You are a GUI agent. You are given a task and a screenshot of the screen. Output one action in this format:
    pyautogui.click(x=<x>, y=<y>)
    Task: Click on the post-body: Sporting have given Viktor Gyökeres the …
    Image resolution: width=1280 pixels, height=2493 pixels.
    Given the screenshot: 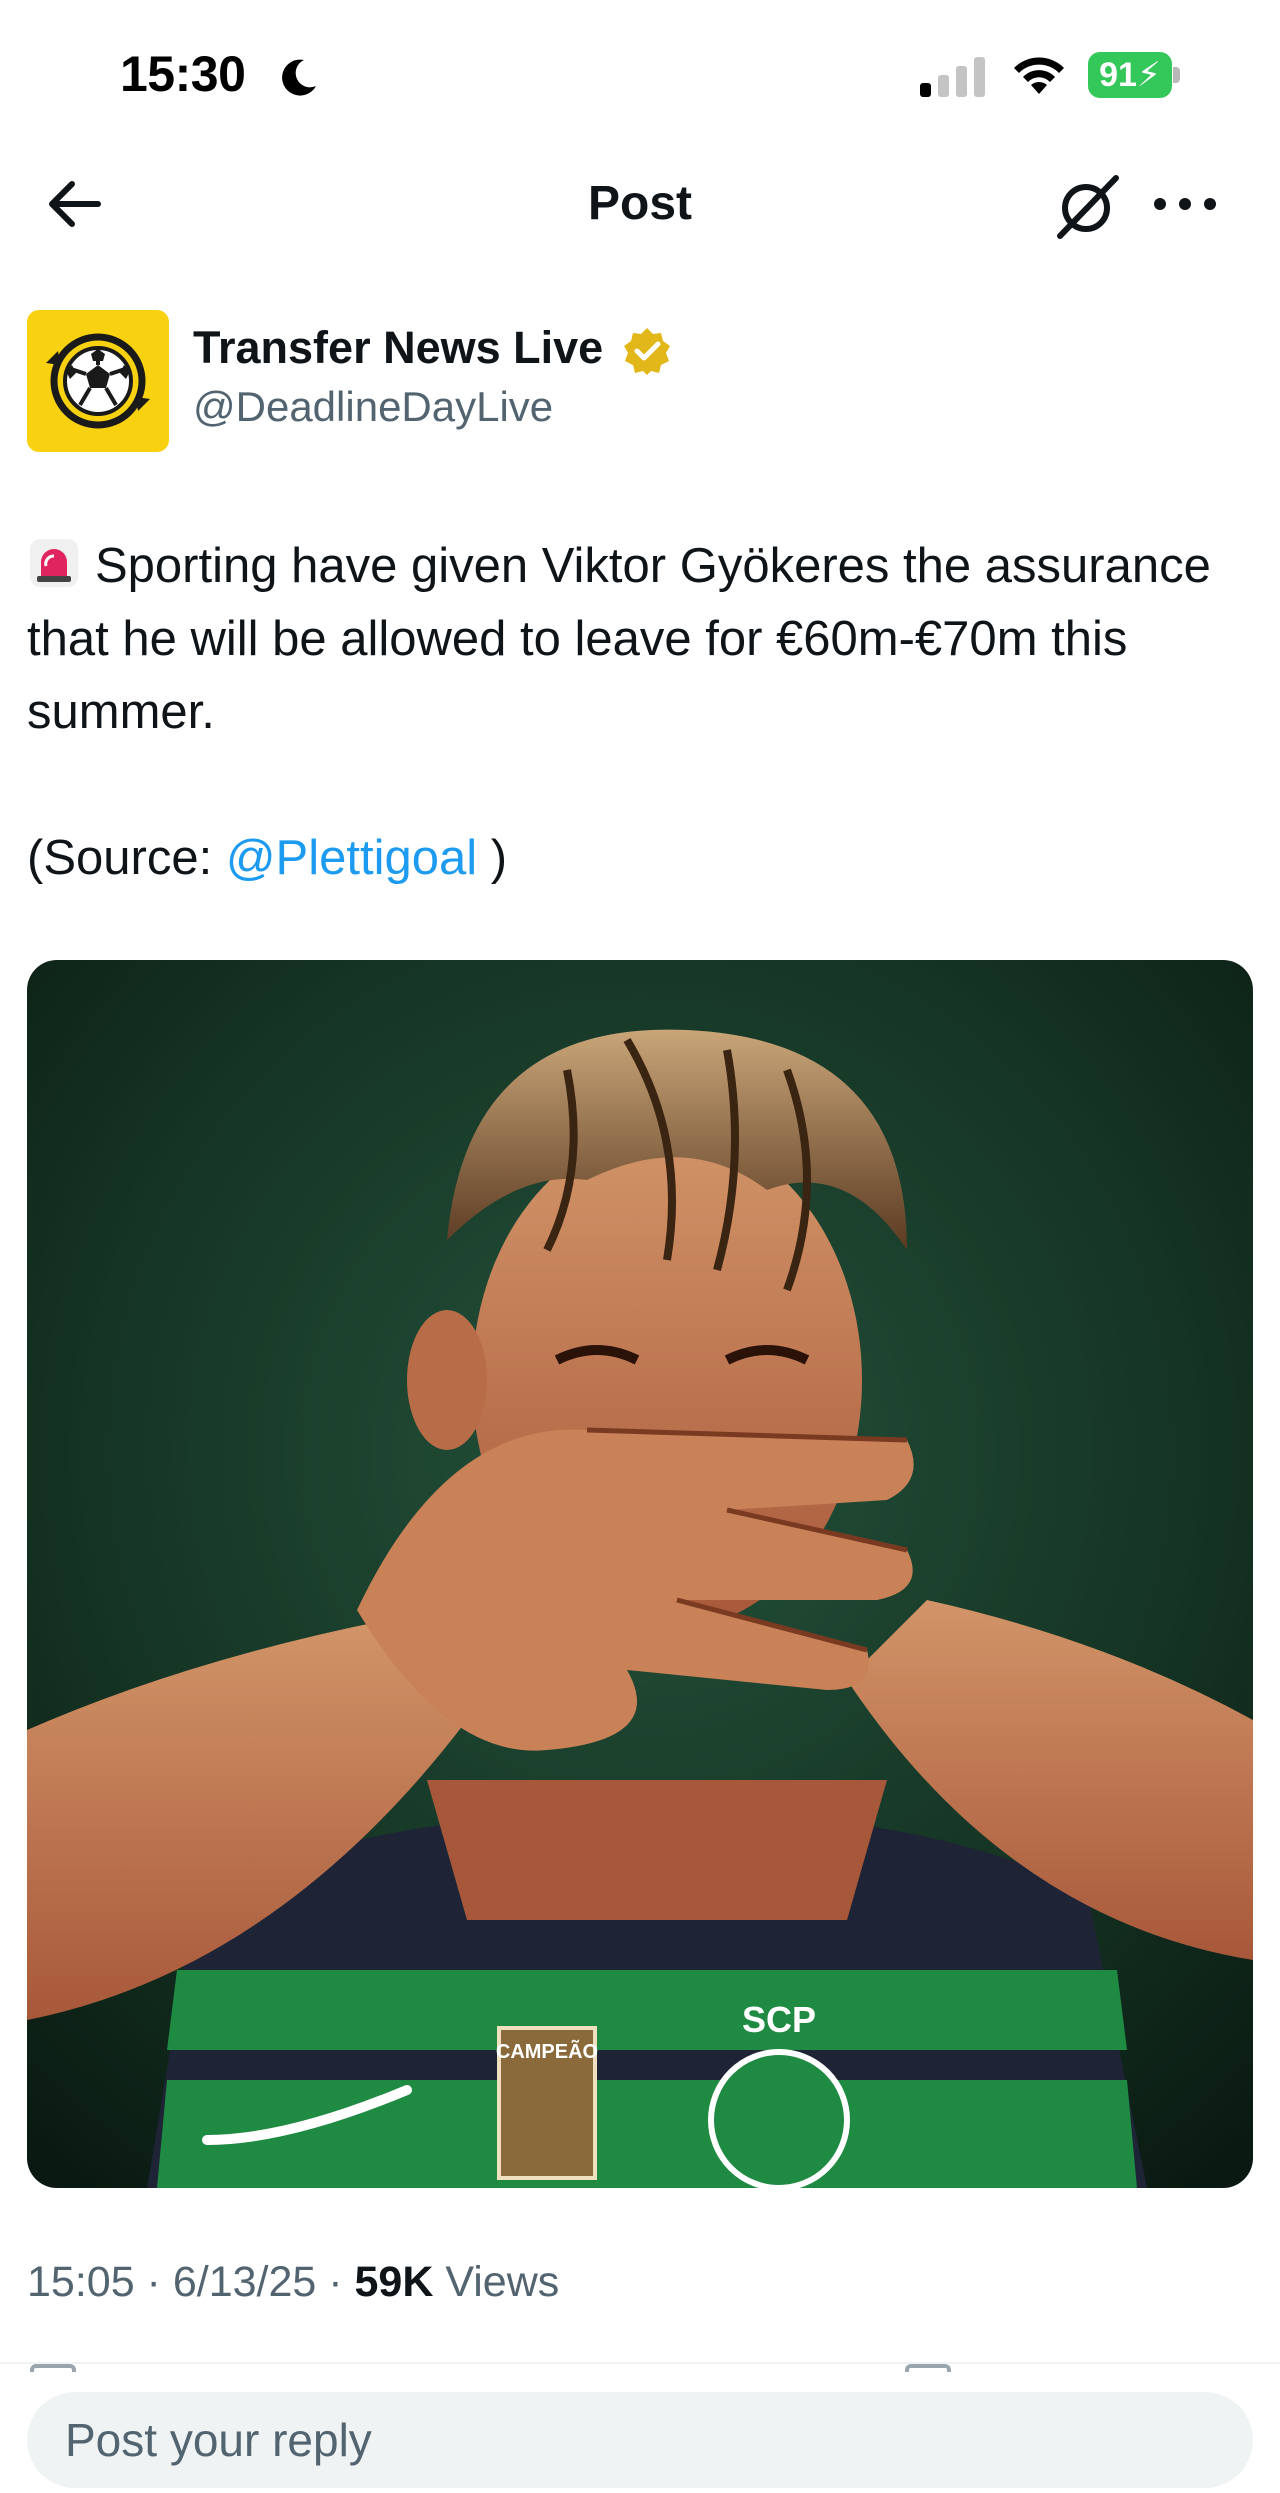 What is the action you would take?
    pyautogui.click(x=640, y=639)
    